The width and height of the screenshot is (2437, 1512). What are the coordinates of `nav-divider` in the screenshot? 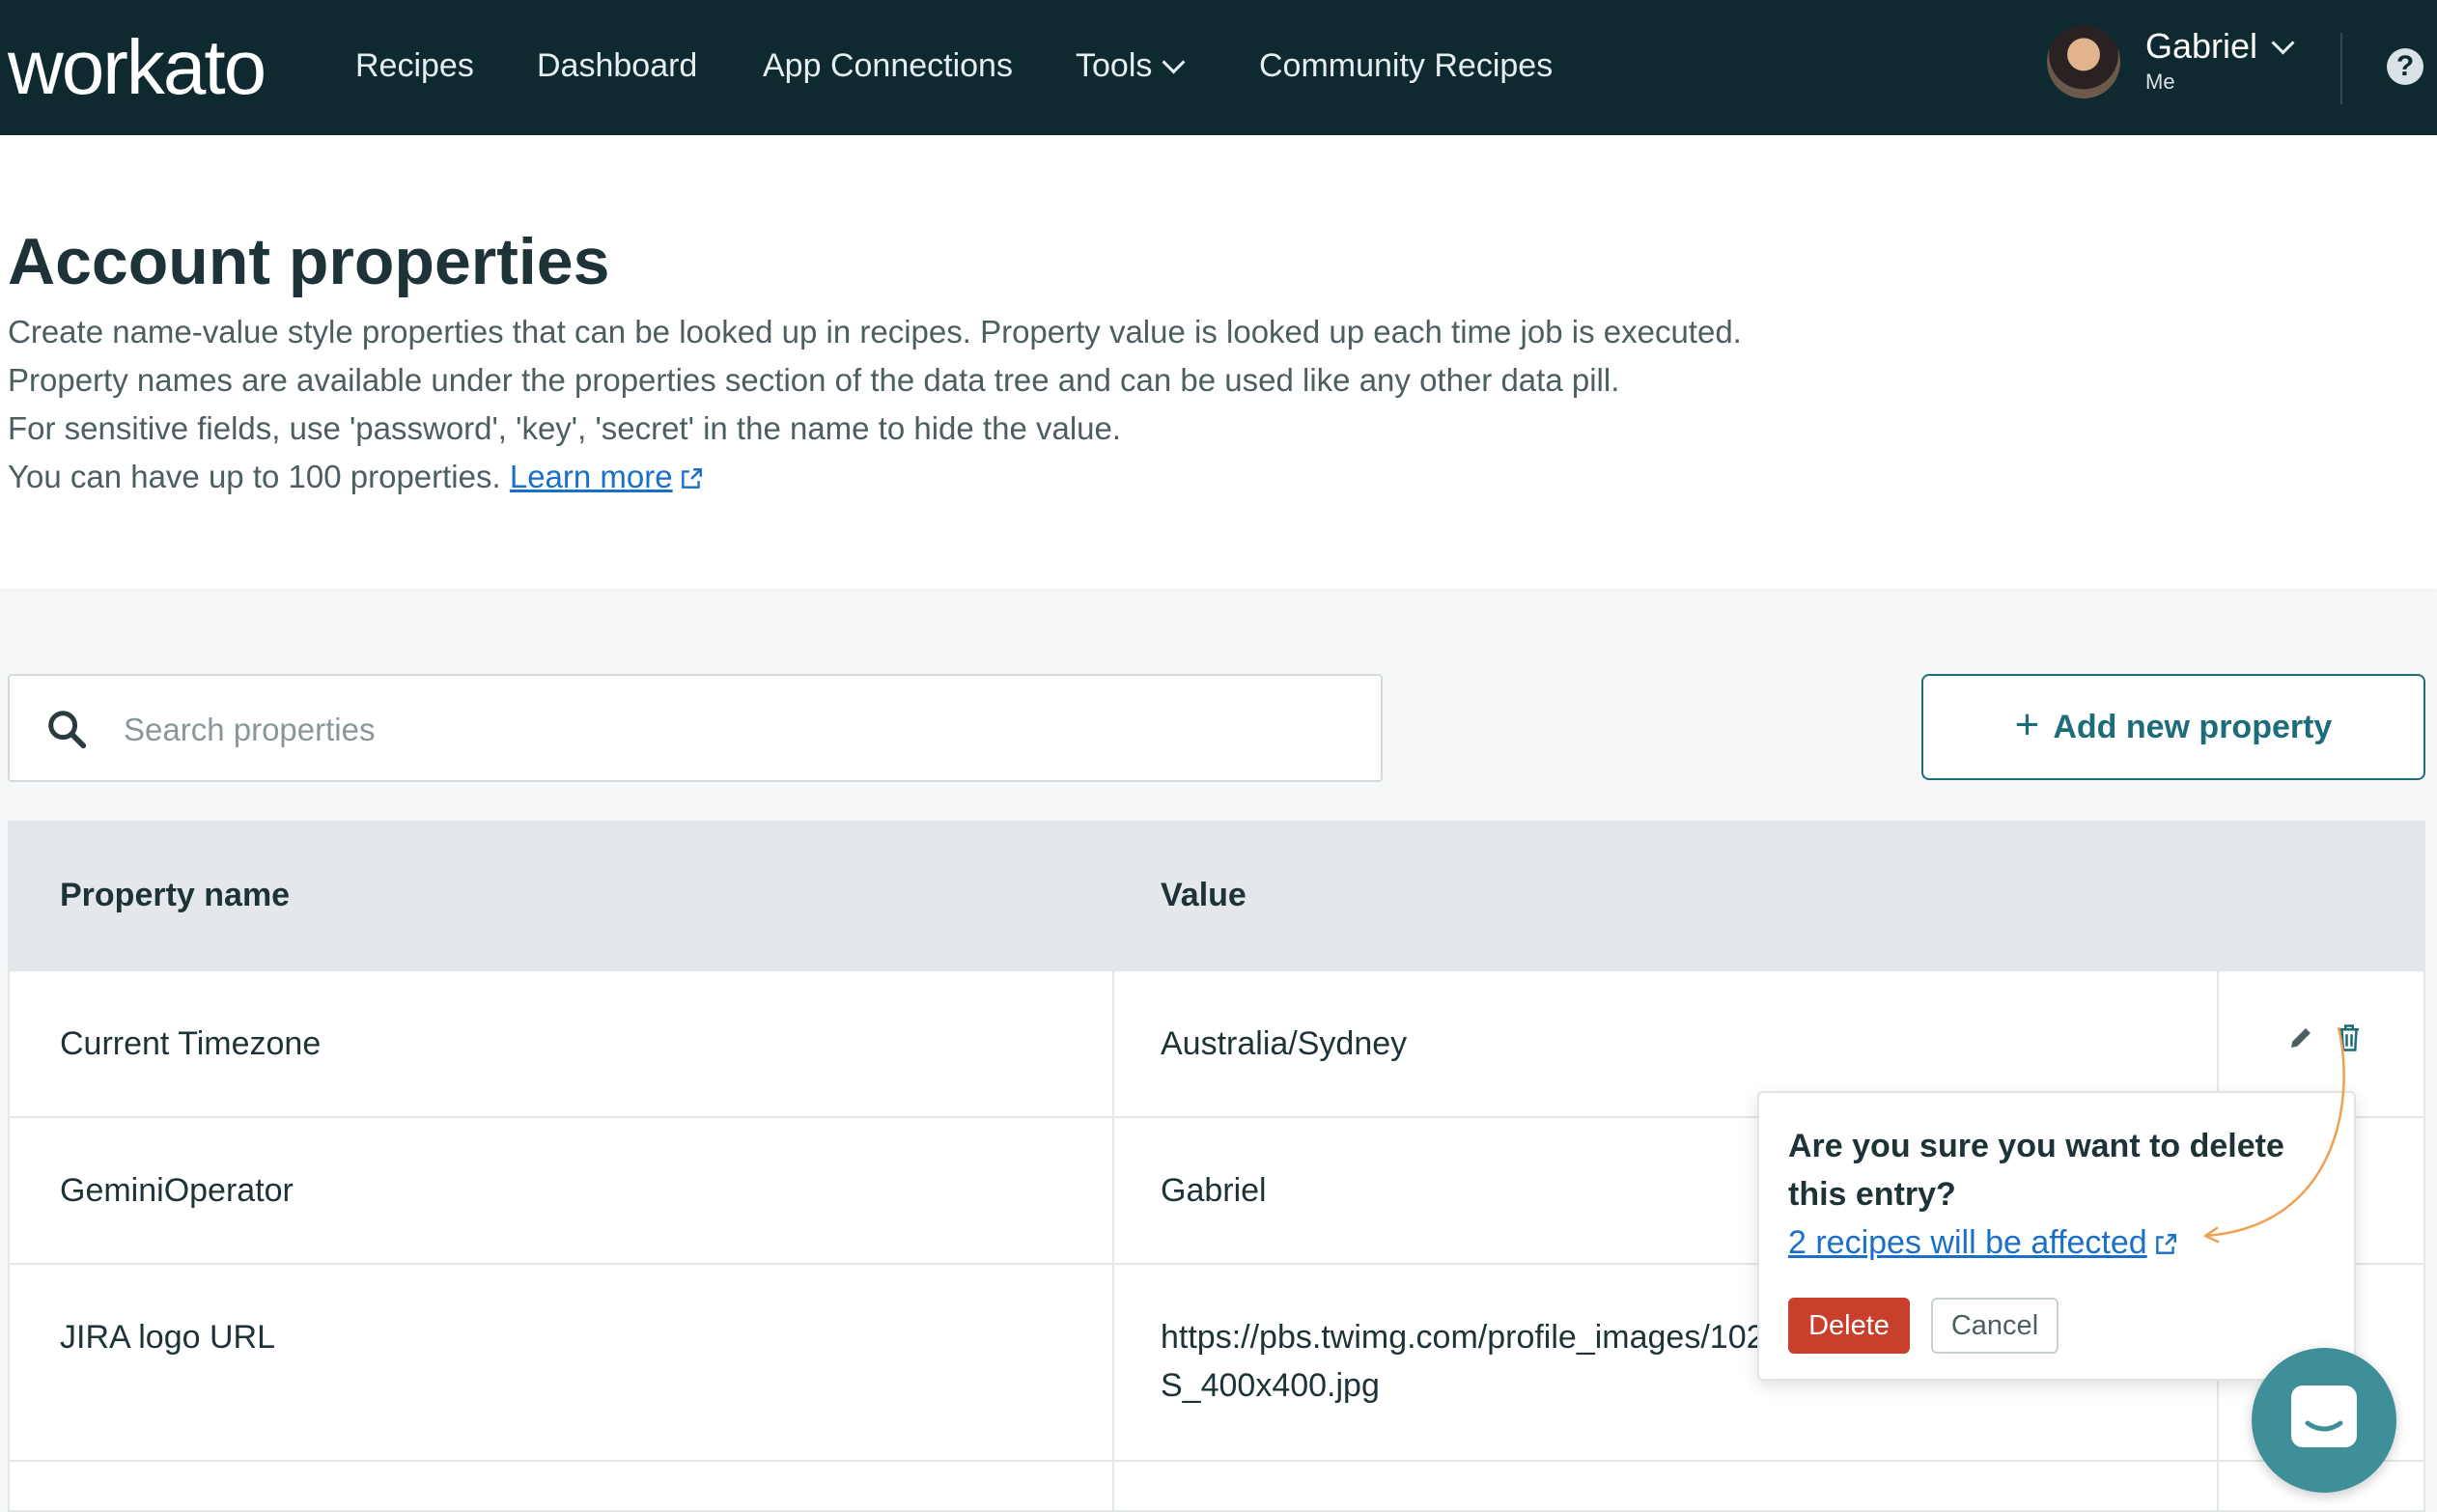 It's located at (2341, 69).